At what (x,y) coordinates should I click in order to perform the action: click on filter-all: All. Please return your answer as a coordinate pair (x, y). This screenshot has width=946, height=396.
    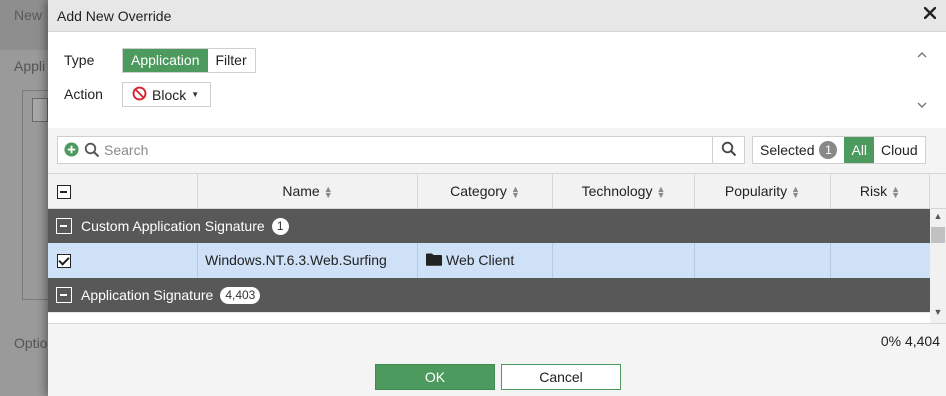
    Looking at the image, I should click on (859, 150).